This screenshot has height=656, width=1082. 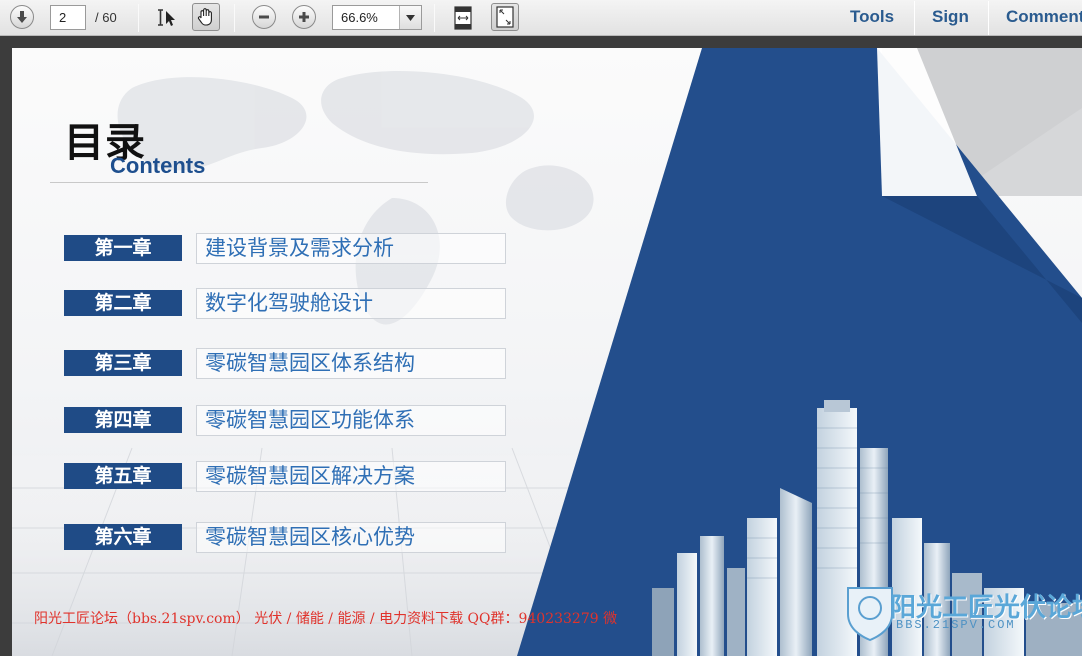 What do you see at coordinates (351, 537) in the screenshot?
I see `chapter-title: 零碳智慧园区核心优势` at bounding box center [351, 537].